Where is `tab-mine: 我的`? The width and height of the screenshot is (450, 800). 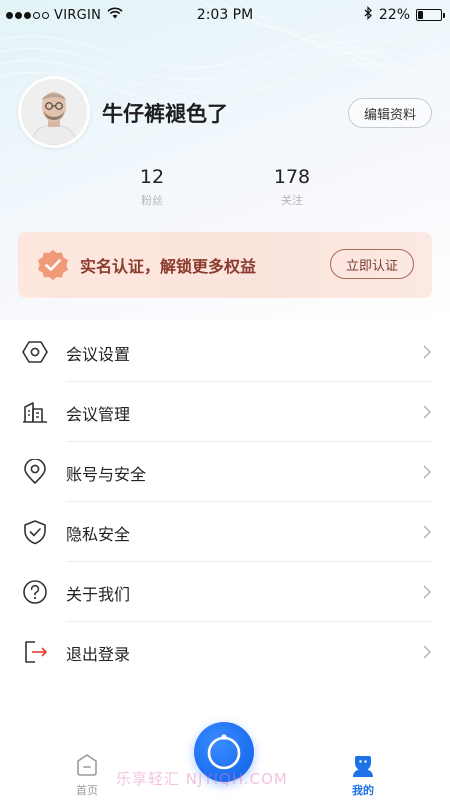 tab-mine: 我的 is located at coordinates (363, 775).